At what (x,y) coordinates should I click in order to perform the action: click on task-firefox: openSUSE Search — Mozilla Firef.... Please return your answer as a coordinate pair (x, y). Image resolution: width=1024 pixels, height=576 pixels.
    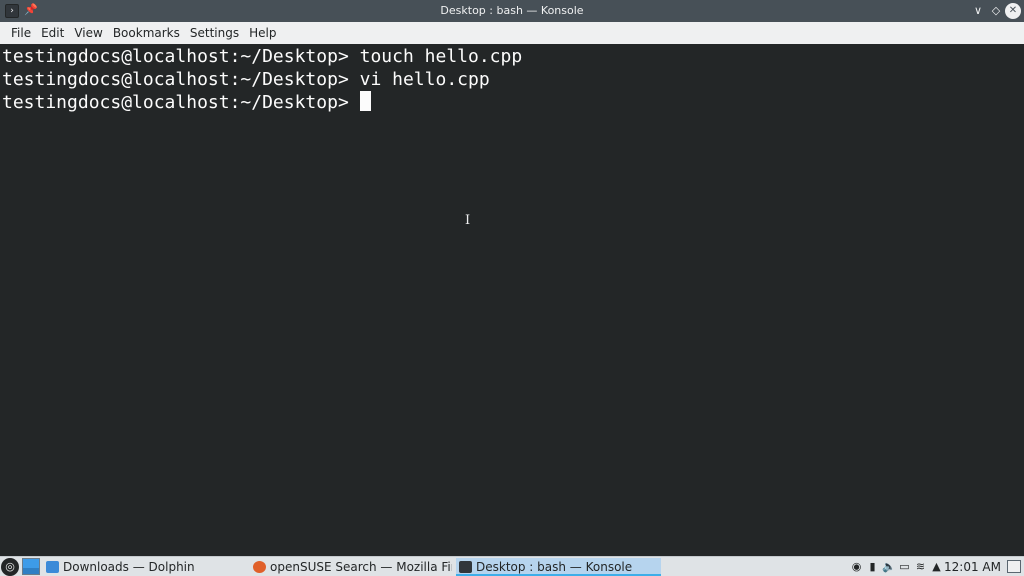
    Looking at the image, I should click on (351, 567).